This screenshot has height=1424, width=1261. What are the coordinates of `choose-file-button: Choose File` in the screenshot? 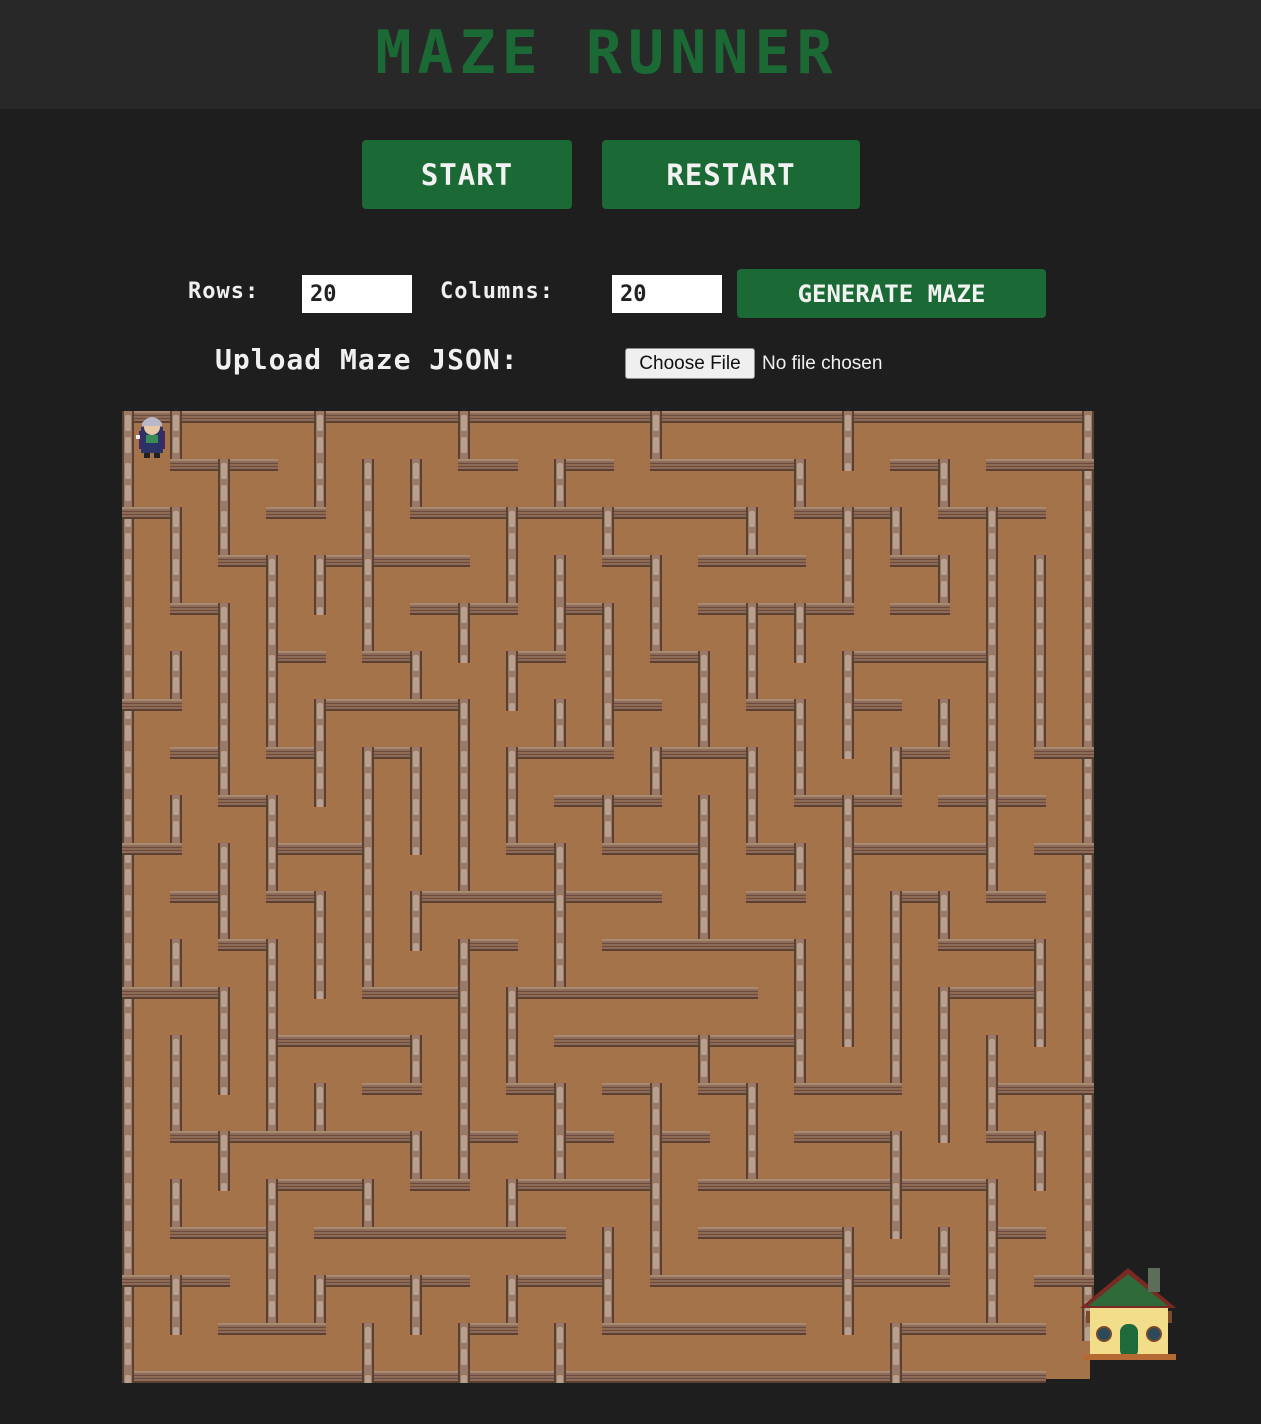 It's located at (690, 363).